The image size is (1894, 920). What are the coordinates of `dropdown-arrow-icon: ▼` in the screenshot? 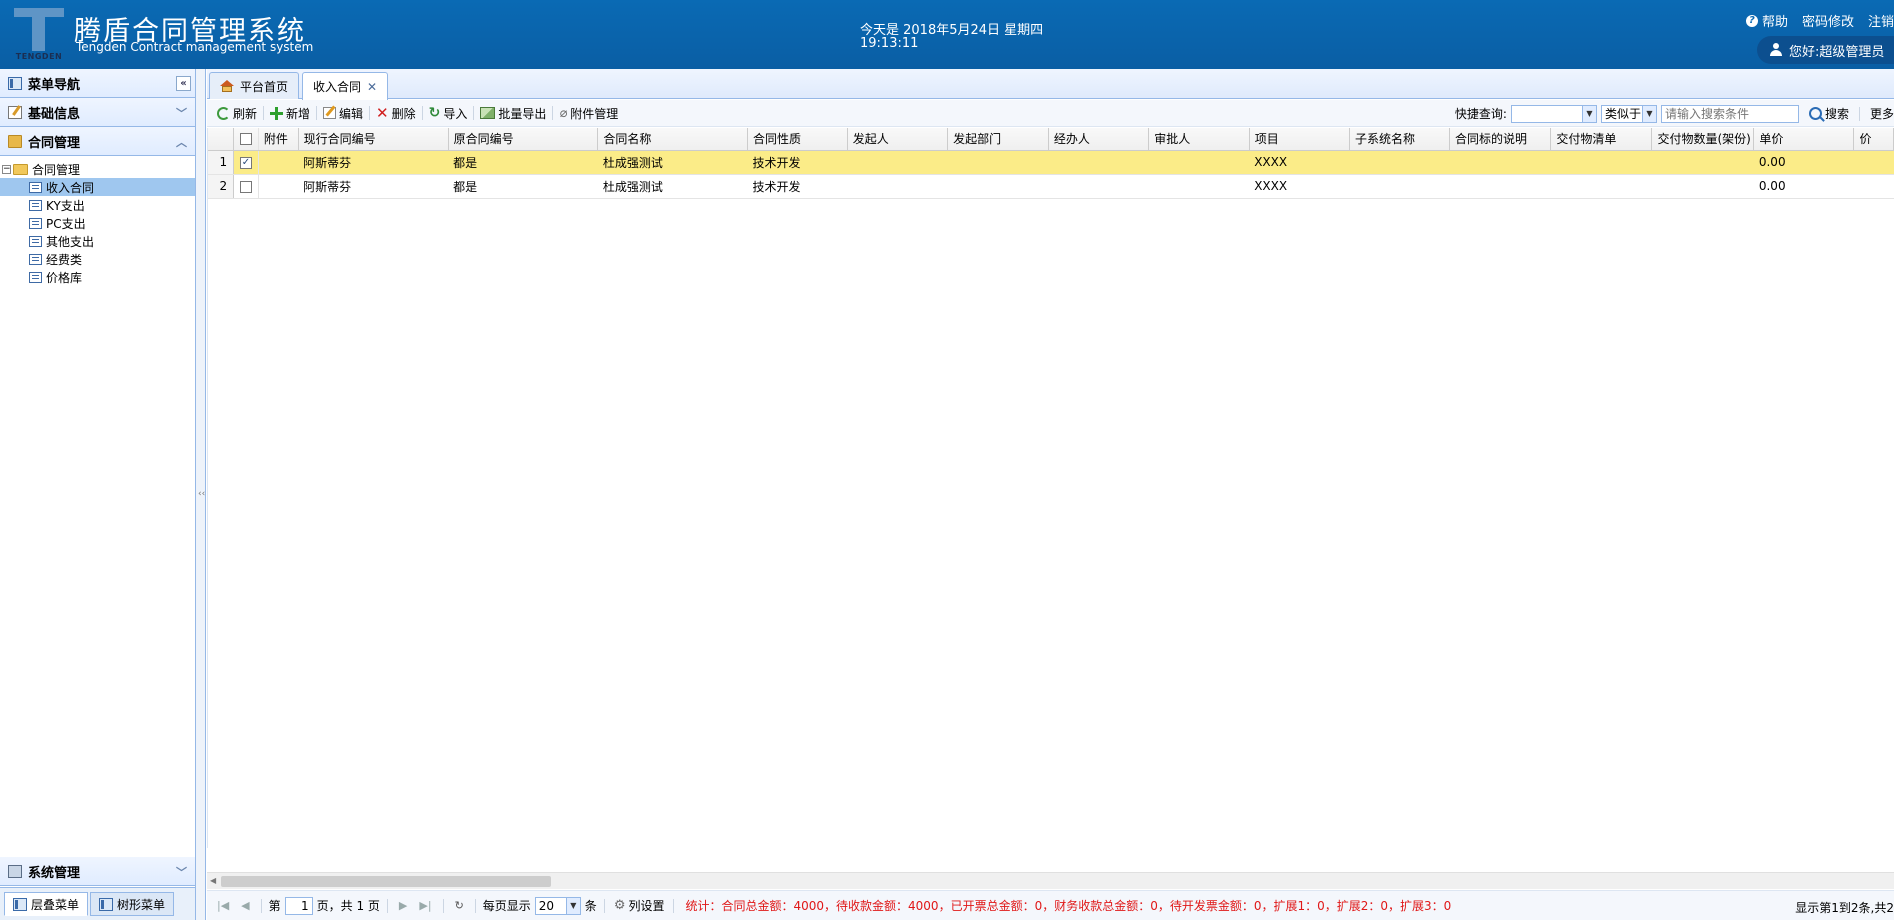 It's located at (1588, 113).